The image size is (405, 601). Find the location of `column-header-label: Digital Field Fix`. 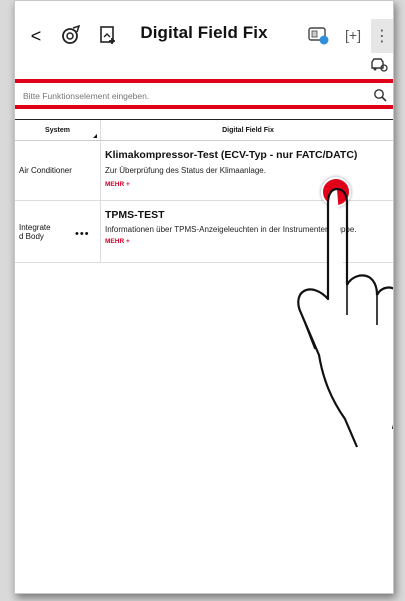

column-header-label: Digital Field Fix is located at coordinates (248, 130).